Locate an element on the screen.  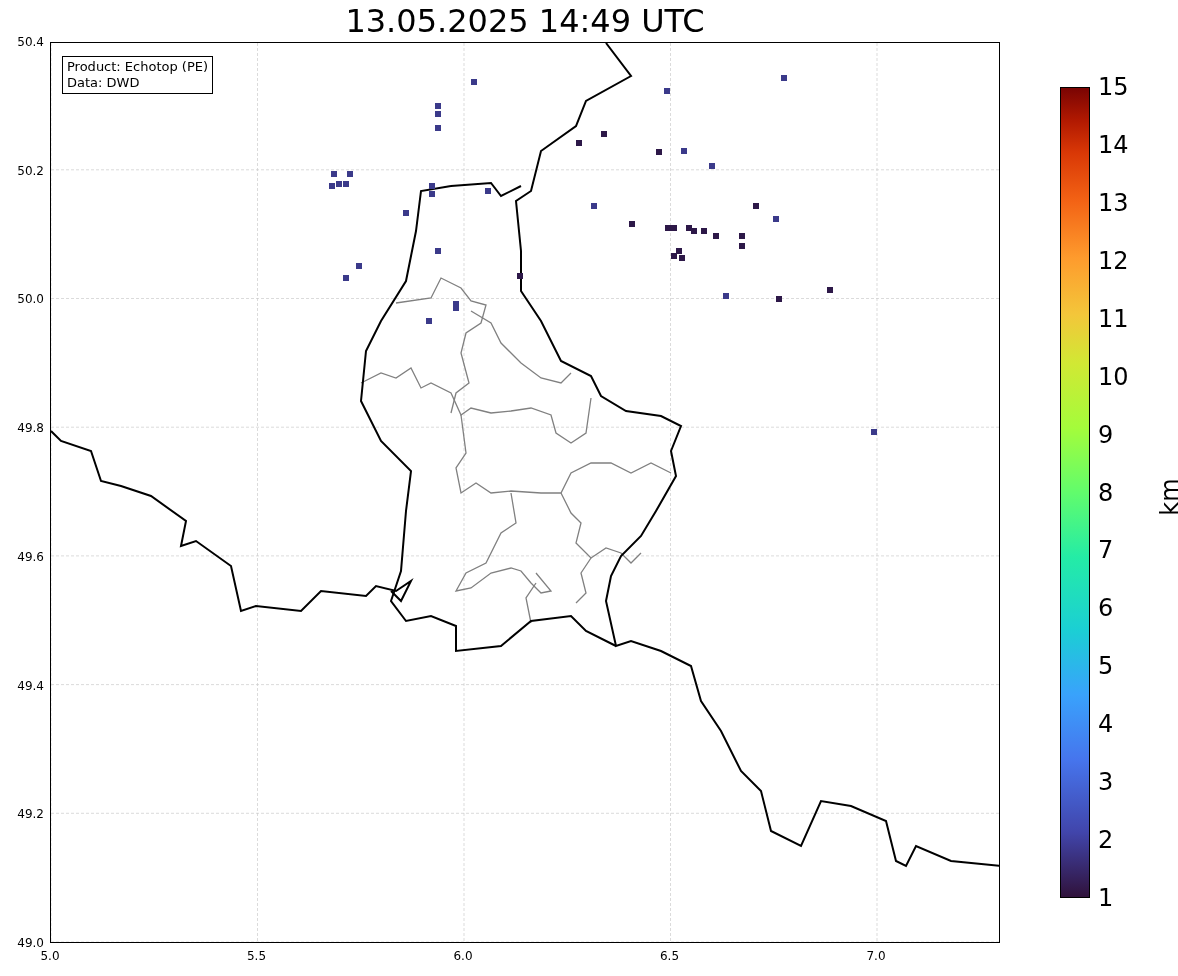
info-text: Data: DWD is located at coordinates (104, 83).